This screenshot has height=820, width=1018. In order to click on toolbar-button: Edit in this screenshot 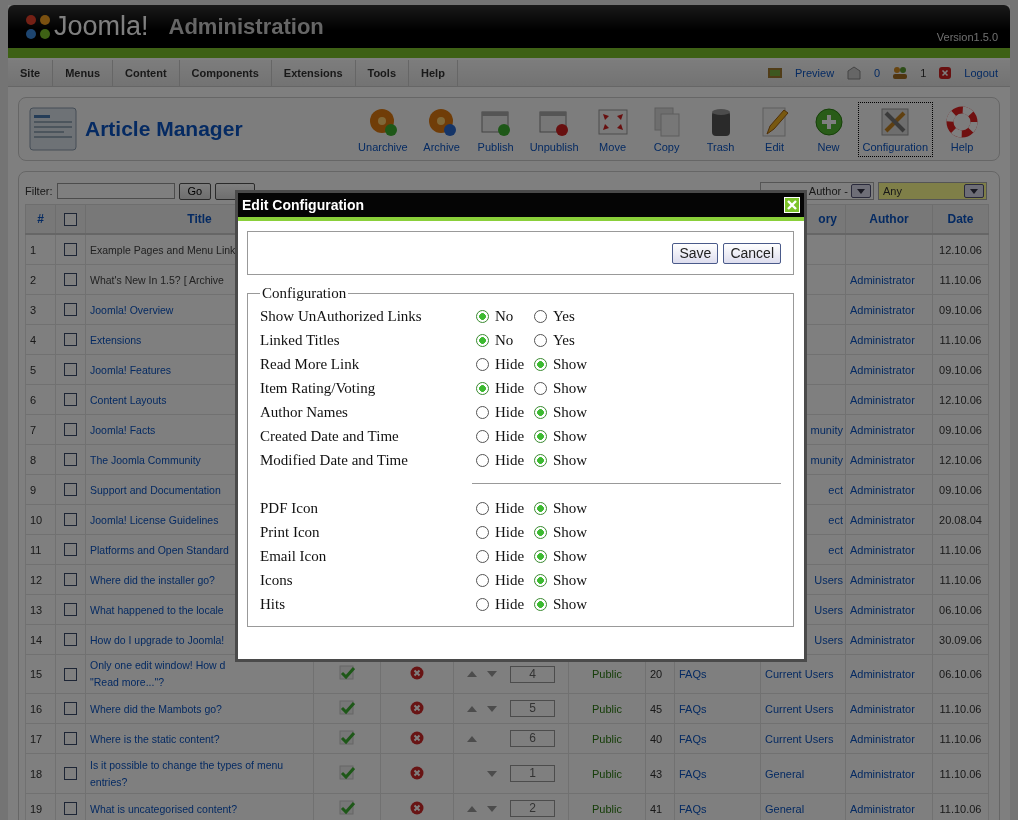, I will do `click(774, 129)`.